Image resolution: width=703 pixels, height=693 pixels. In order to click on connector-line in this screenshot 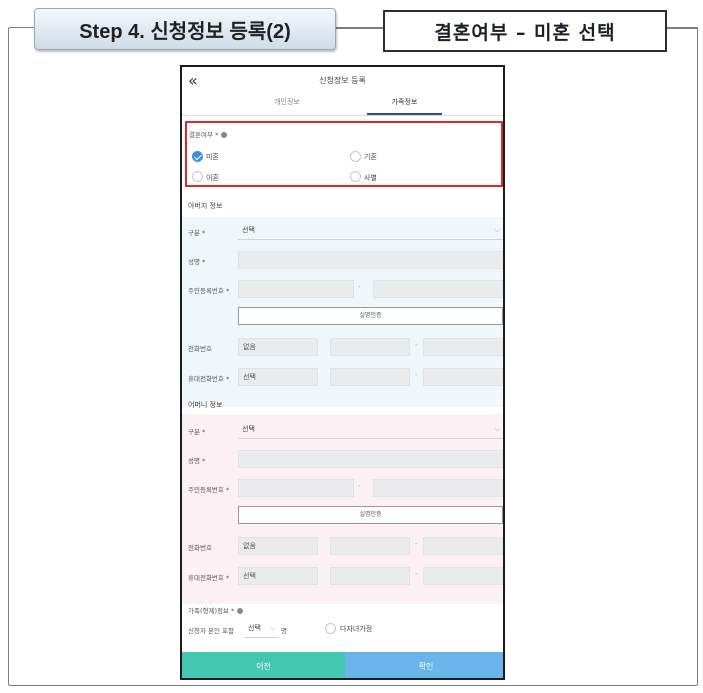, I will do `click(358, 28)`.